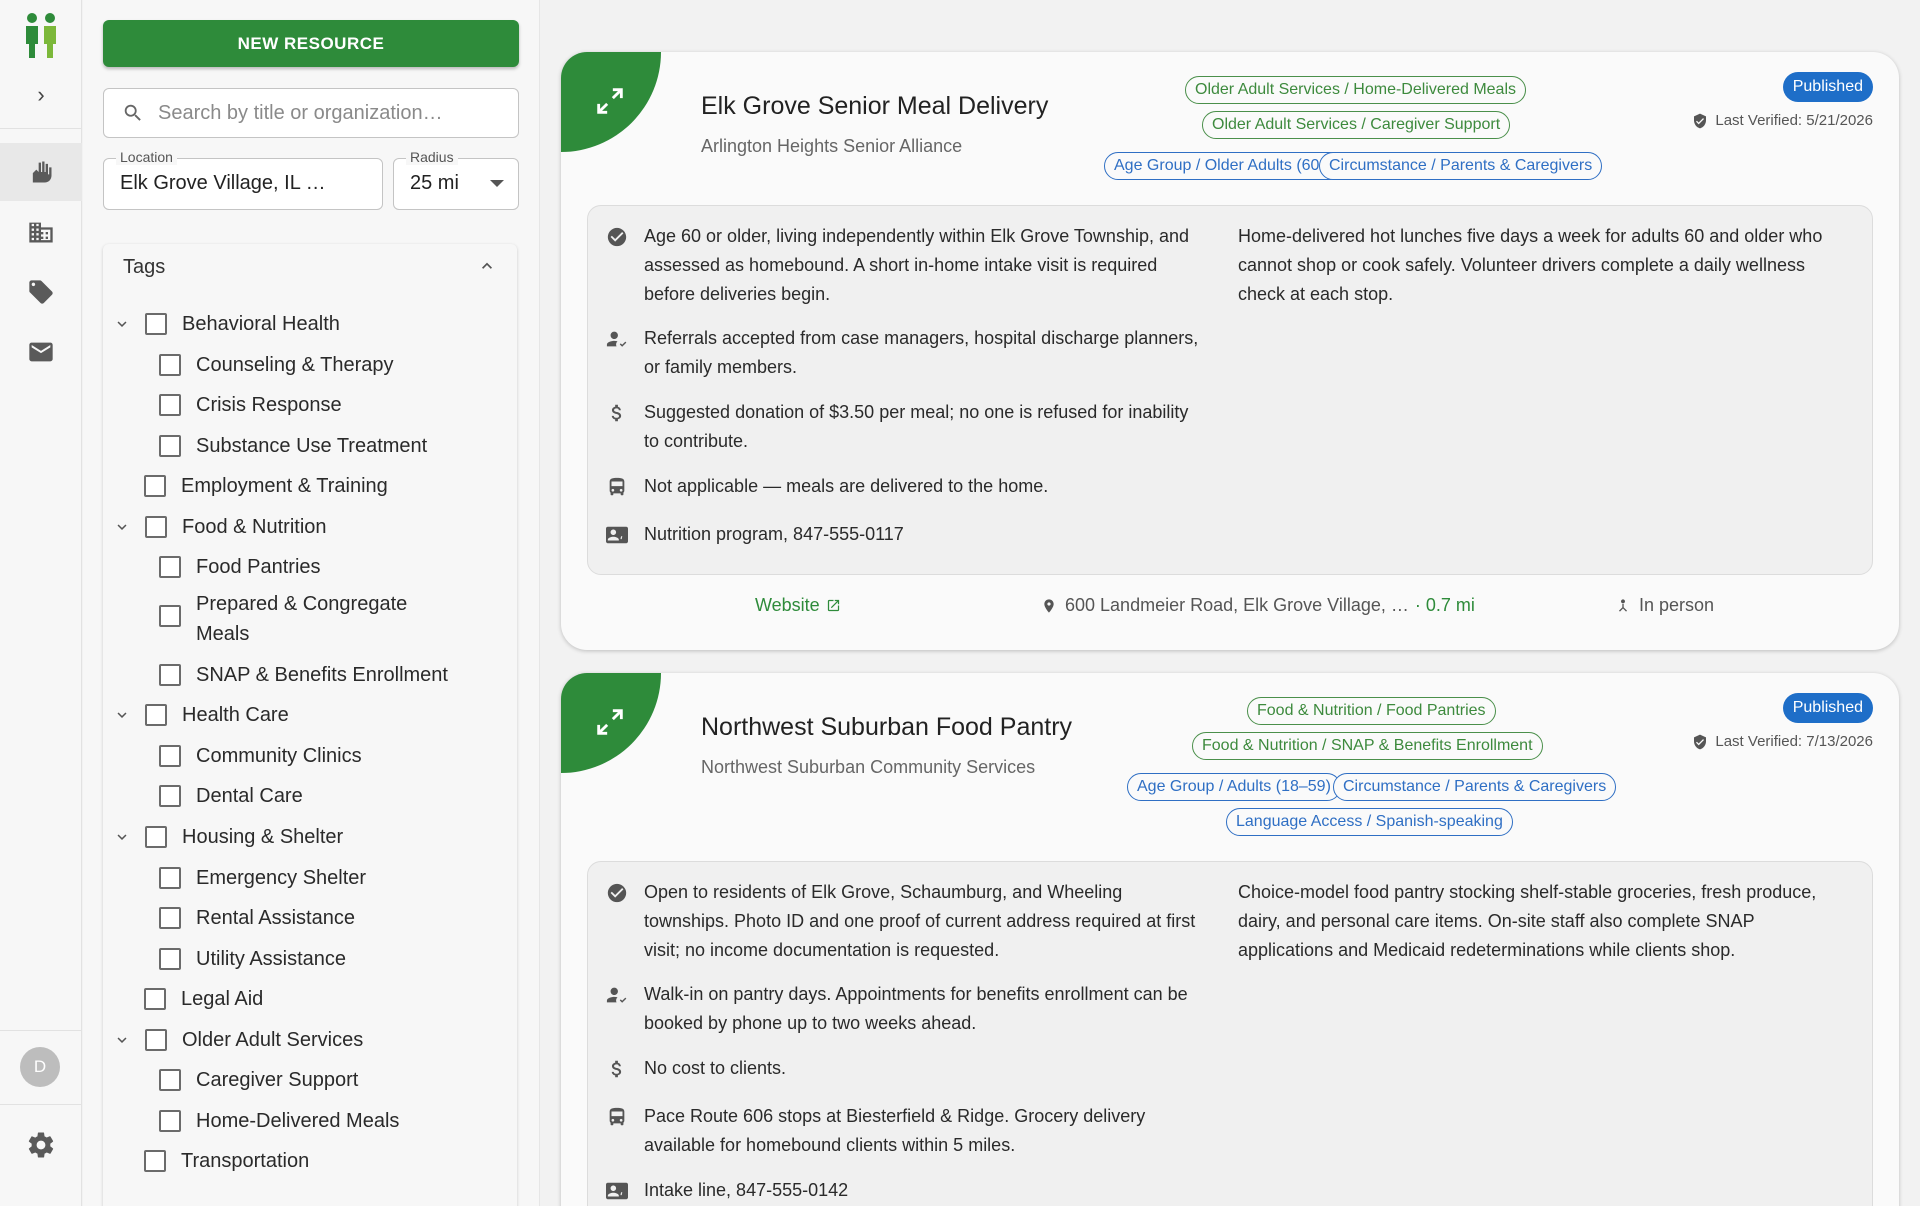 This screenshot has height=1206, width=1920. Describe the element at coordinates (1371, 711) in the screenshot. I see `tag-chip: Food & Nutrition / Food Pantries` at that location.